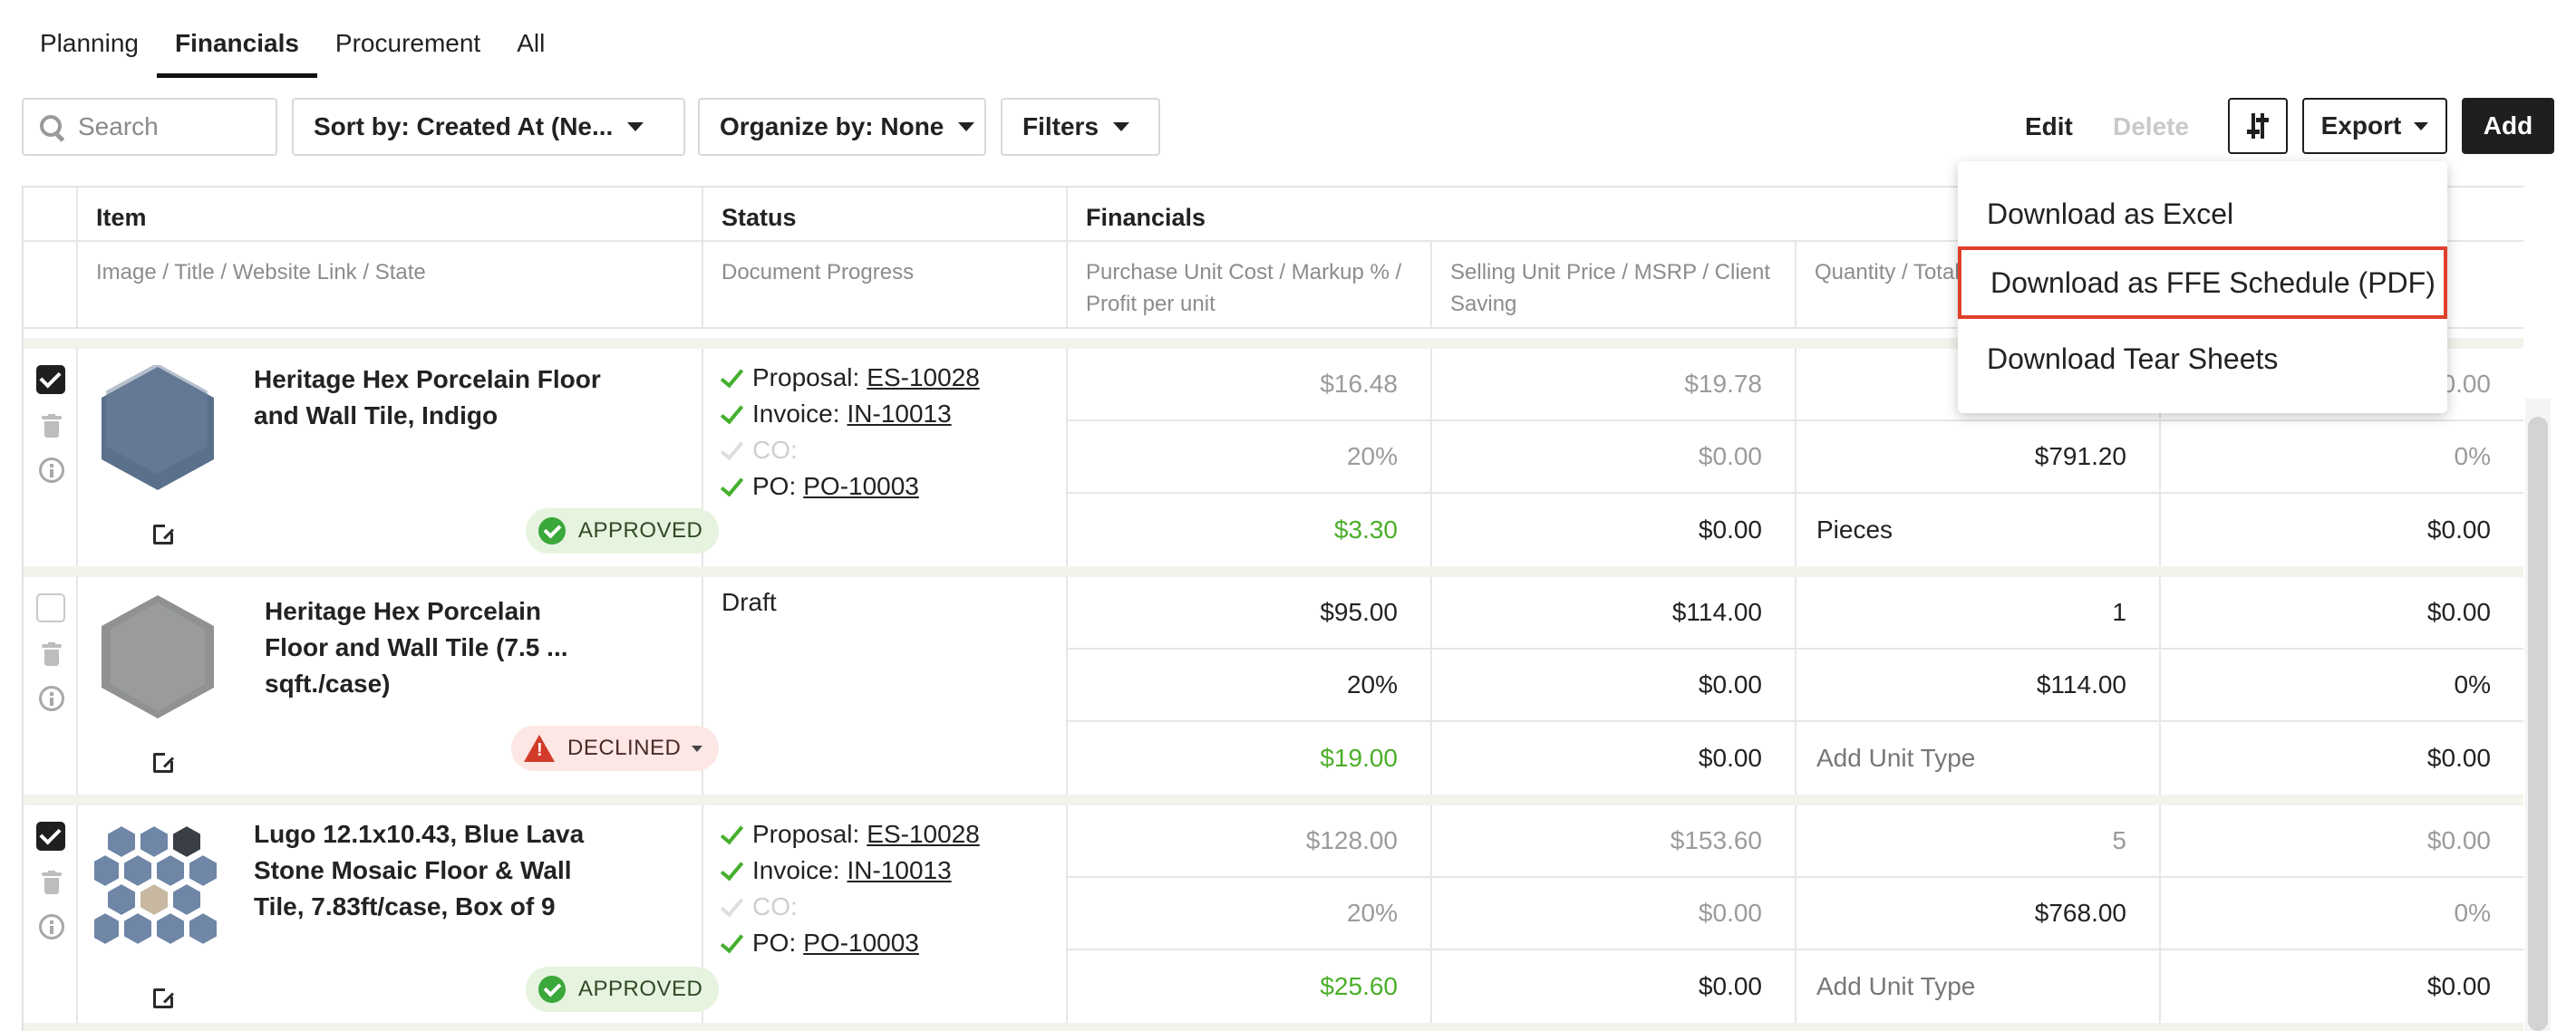 This screenshot has width=2576, height=1031. What do you see at coordinates (775, 450) in the screenshot?
I see `co-label: CO:` at bounding box center [775, 450].